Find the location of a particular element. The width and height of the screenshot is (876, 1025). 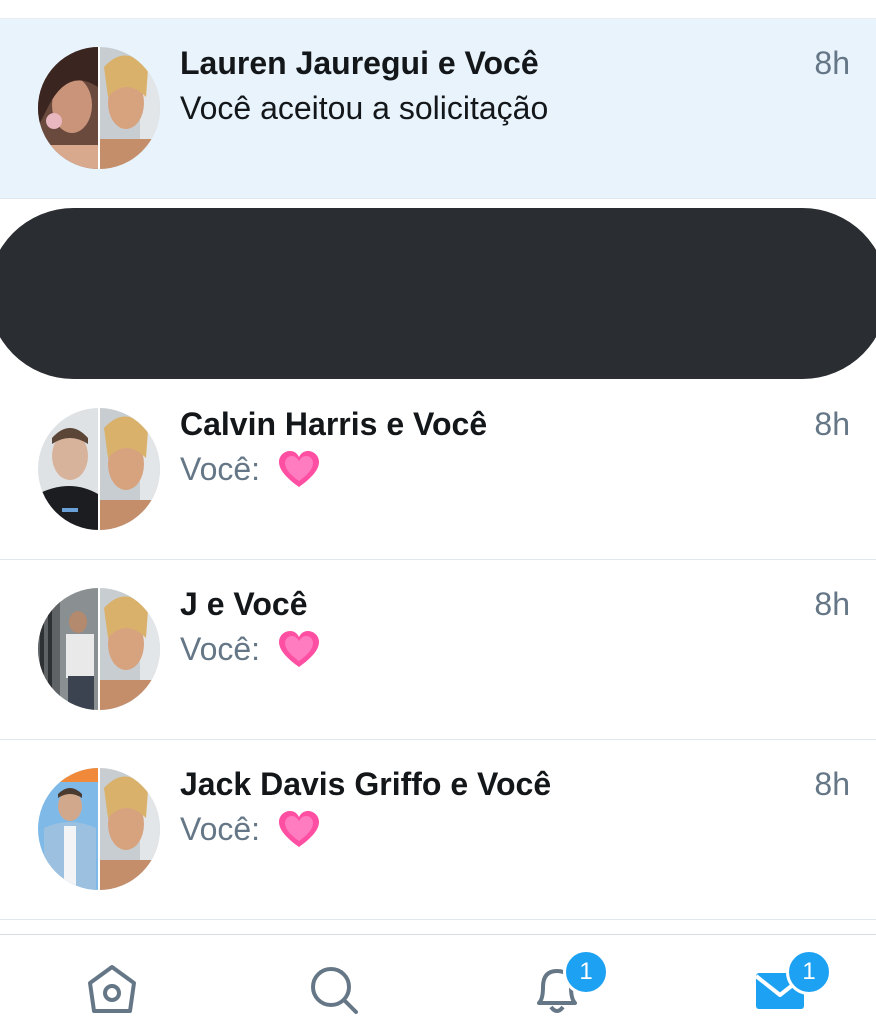

tab-messages: 1 is located at coordinates (792, 984).